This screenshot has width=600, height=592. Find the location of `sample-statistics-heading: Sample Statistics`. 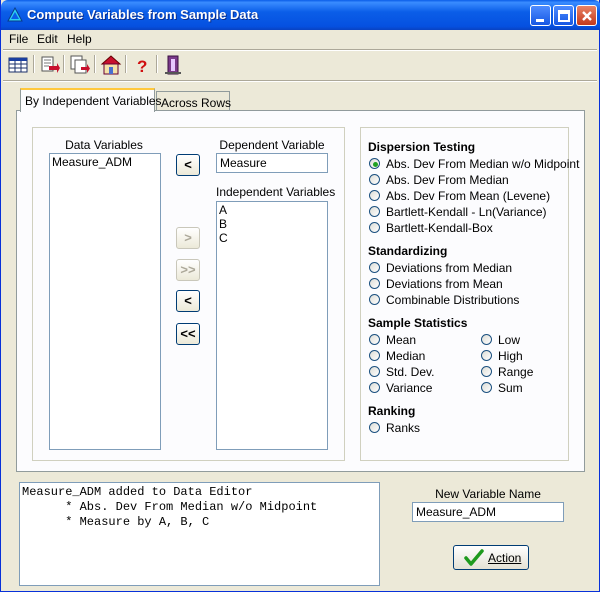

sample-statistics-heading: Sample Statistics is located at coordinates (418, 323).